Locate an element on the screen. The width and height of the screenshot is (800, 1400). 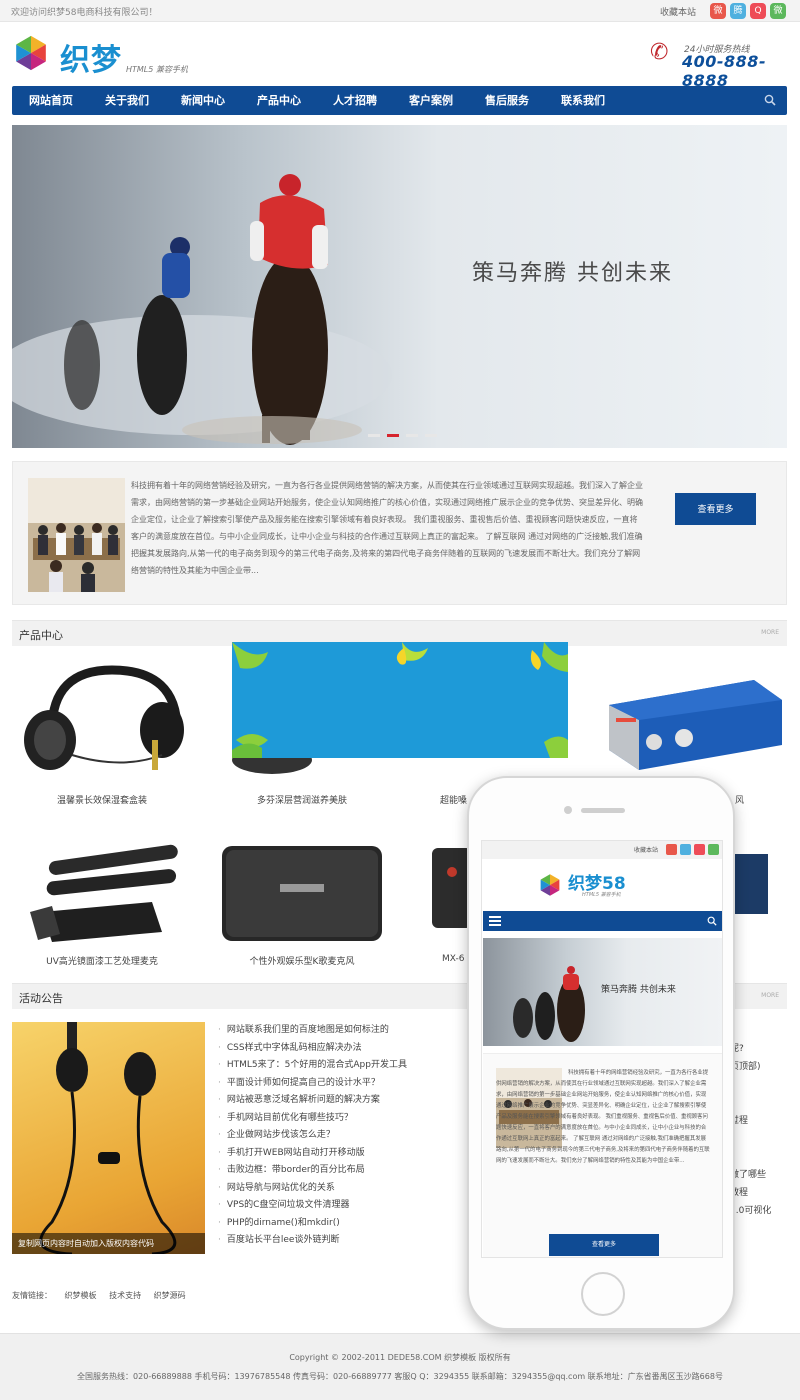
product-headphones-image is located at coordinates (102, 720).